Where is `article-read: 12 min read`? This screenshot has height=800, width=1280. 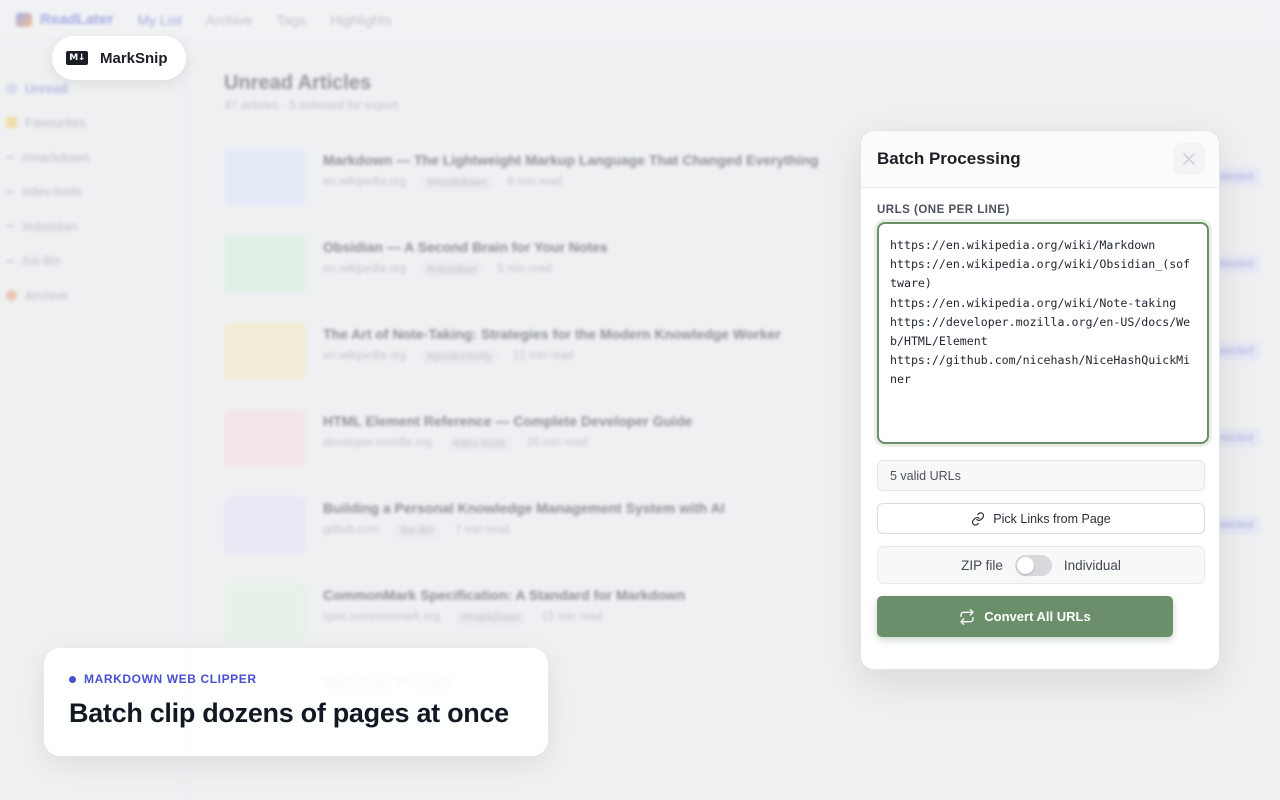
article-read: 12 min read is located at coordinates (543, 356).